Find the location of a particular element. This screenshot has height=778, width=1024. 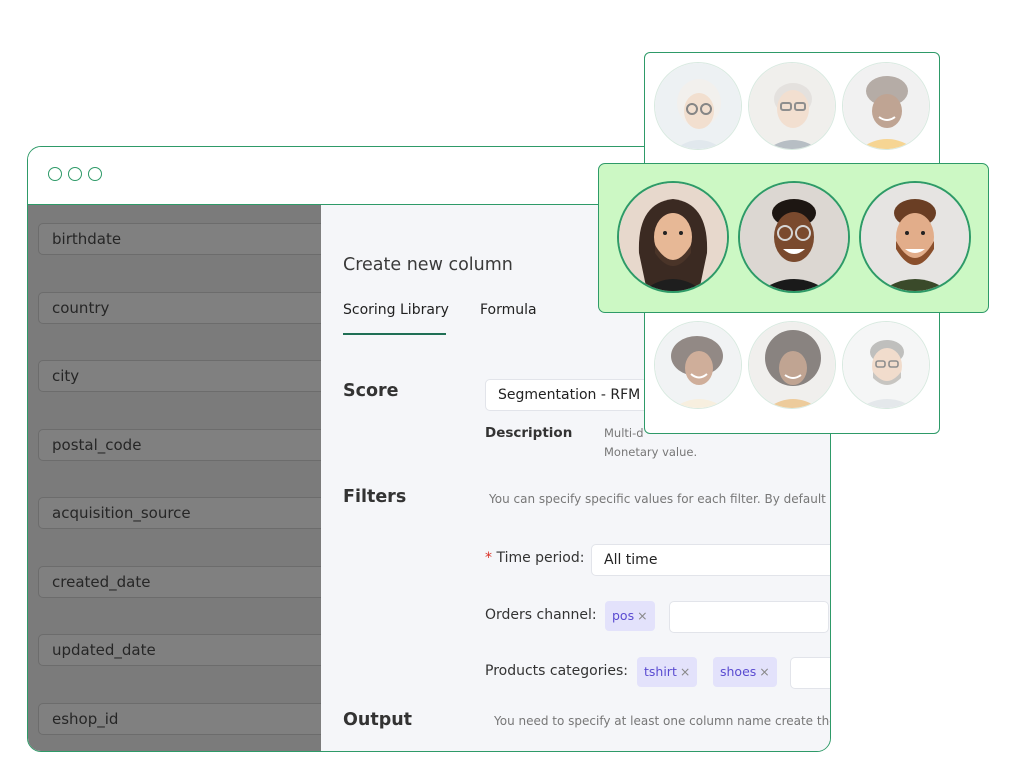

products-categories-input is located at coordinates (810, 673).